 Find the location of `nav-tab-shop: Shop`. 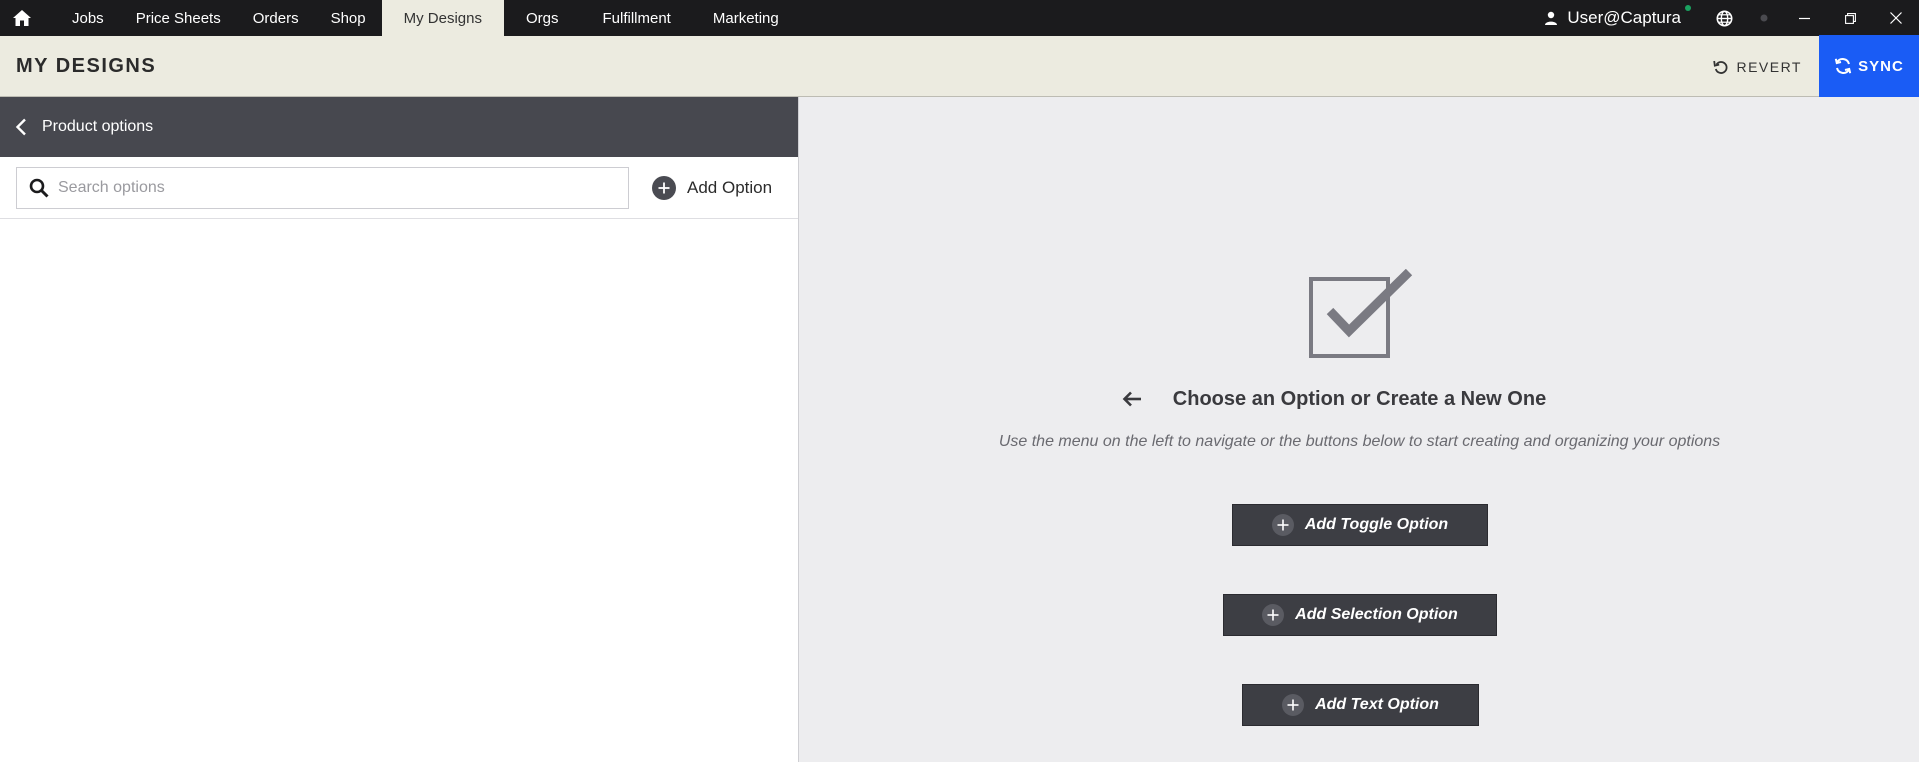

nav-tab-shop: Shop is located at coordinates (348, 18).